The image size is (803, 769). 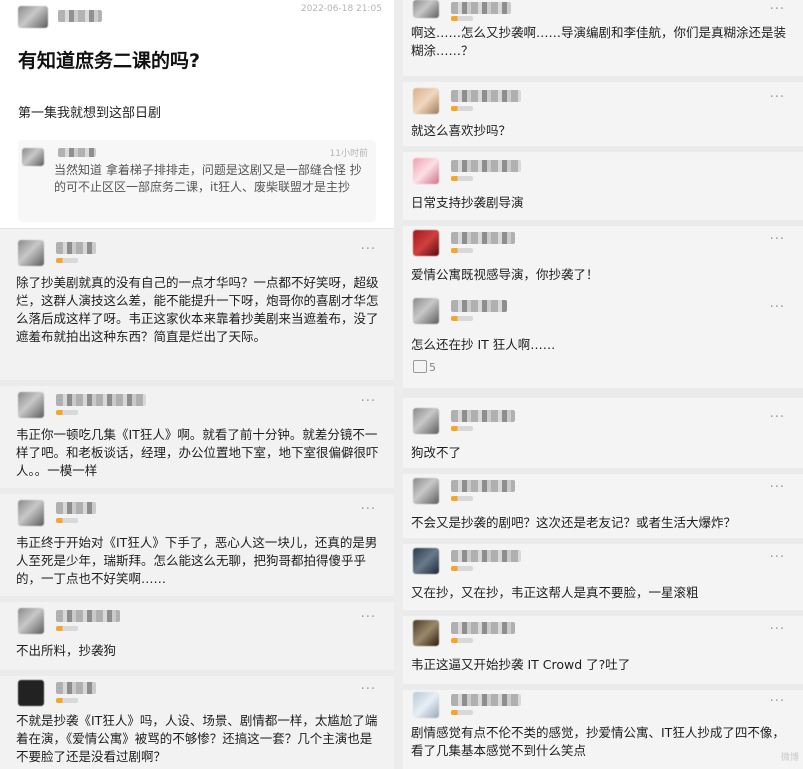 What do you see at coordinates (603, 186) in the screenshot?
I see `comment-item: 日常支持抄袭剧导演` at bounding box center [603, 186].